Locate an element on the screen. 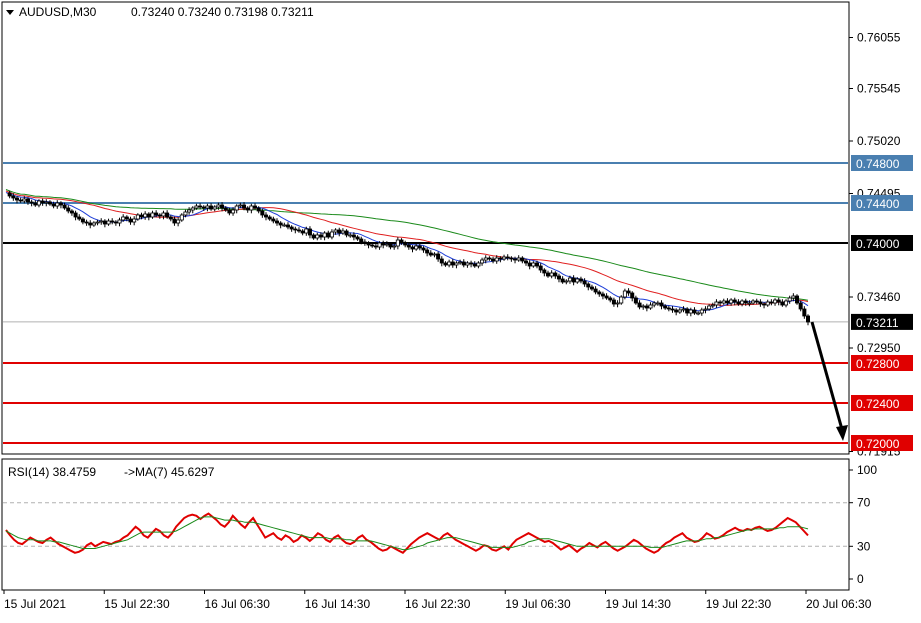  candle is located at coordinates (621, 300).